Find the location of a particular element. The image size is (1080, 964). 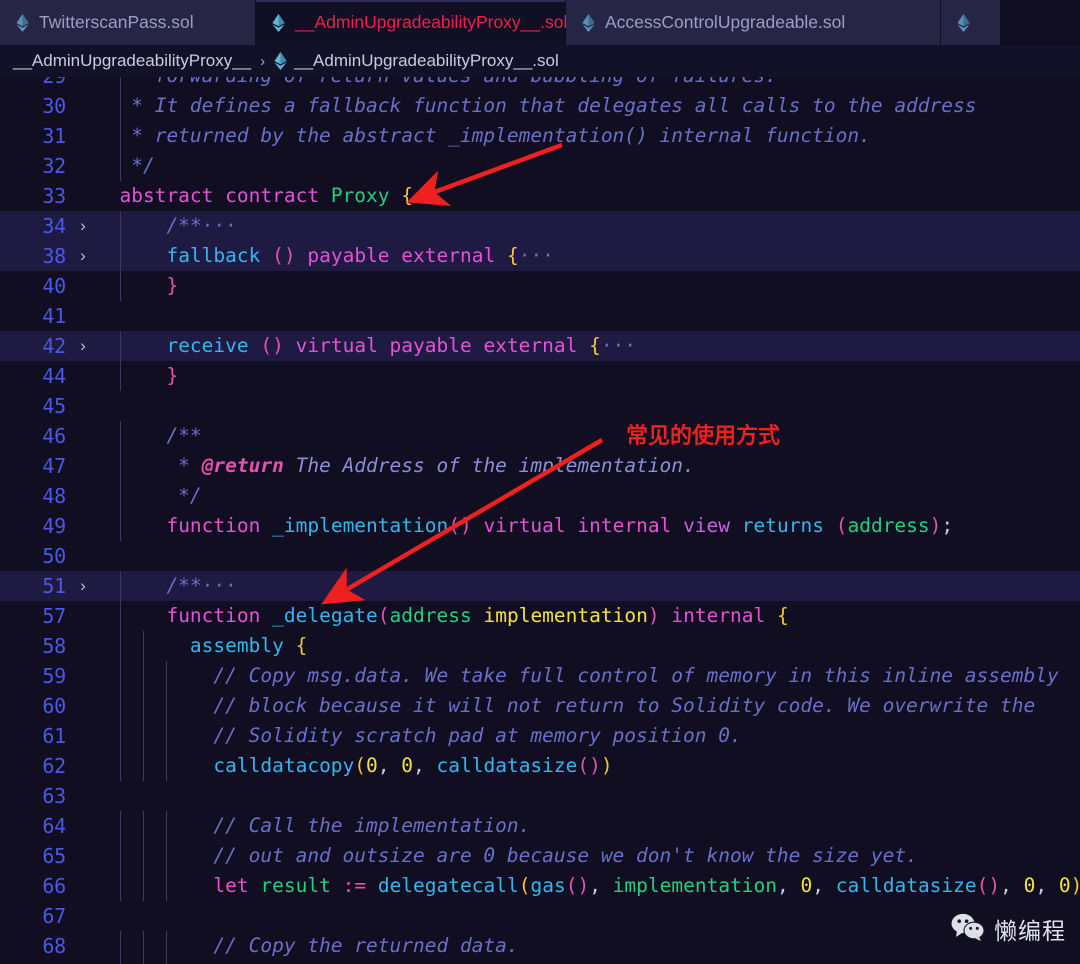

code-line: 44 } is located at coordinates (540, 376).